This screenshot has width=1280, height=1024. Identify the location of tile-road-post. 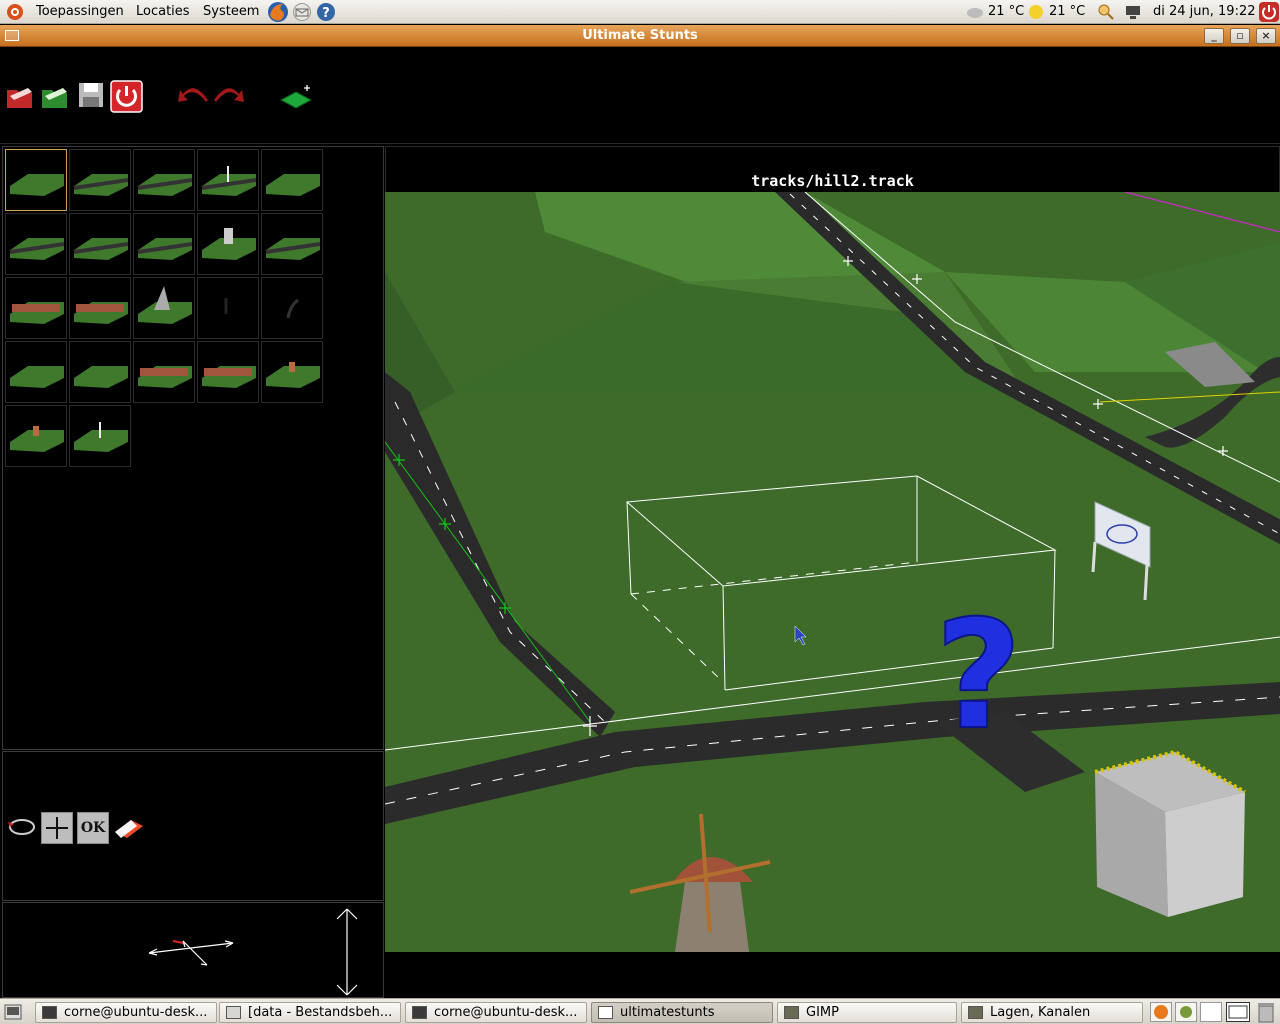
(228, 180).